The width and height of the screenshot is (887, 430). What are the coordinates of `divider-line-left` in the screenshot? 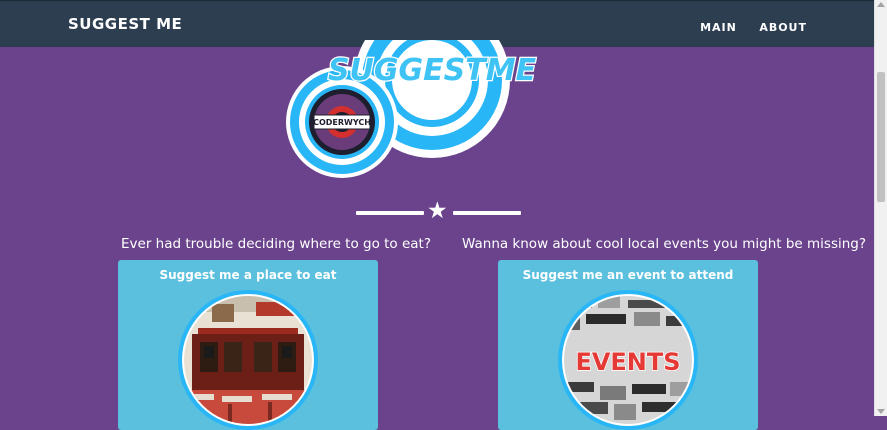 It's located at (390, 213).